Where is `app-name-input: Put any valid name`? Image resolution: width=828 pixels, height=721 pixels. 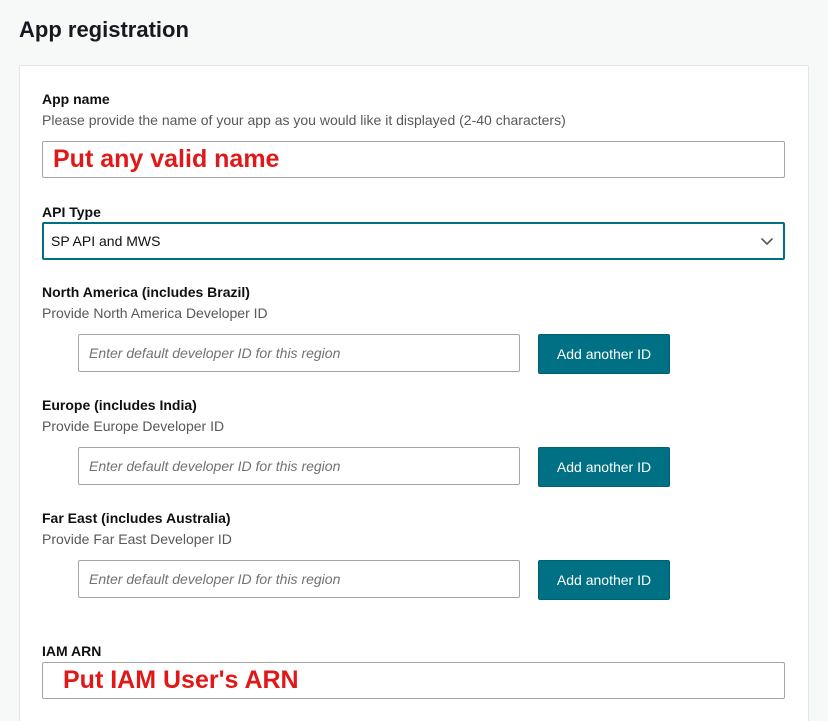
app-name-input: Put any valid name is located at coordinates (413, 159).